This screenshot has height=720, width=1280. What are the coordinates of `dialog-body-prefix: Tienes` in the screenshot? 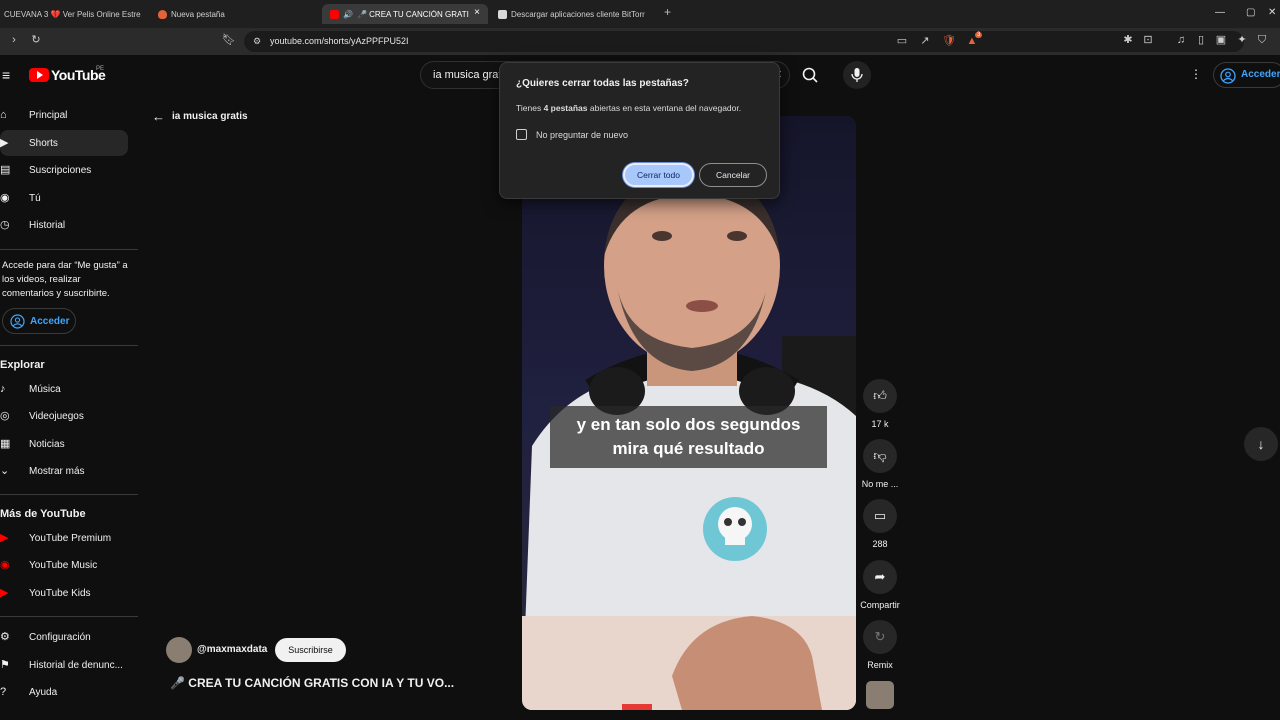 It's located at (530, 108).